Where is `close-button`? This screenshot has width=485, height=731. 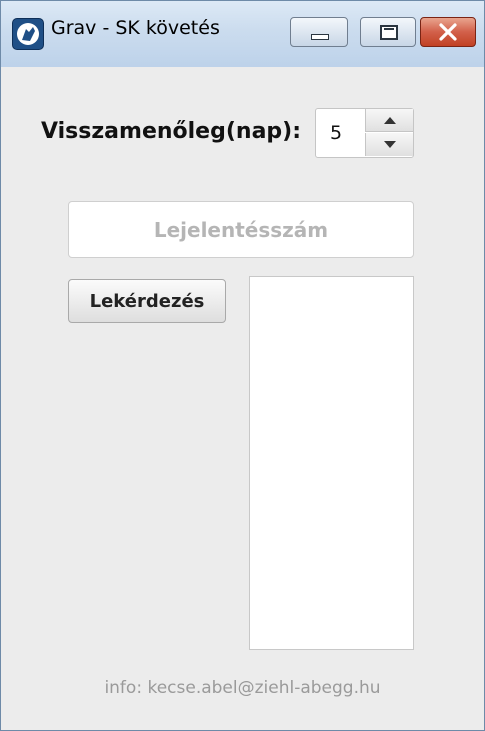
close-button is located at coordinates (448, 32).